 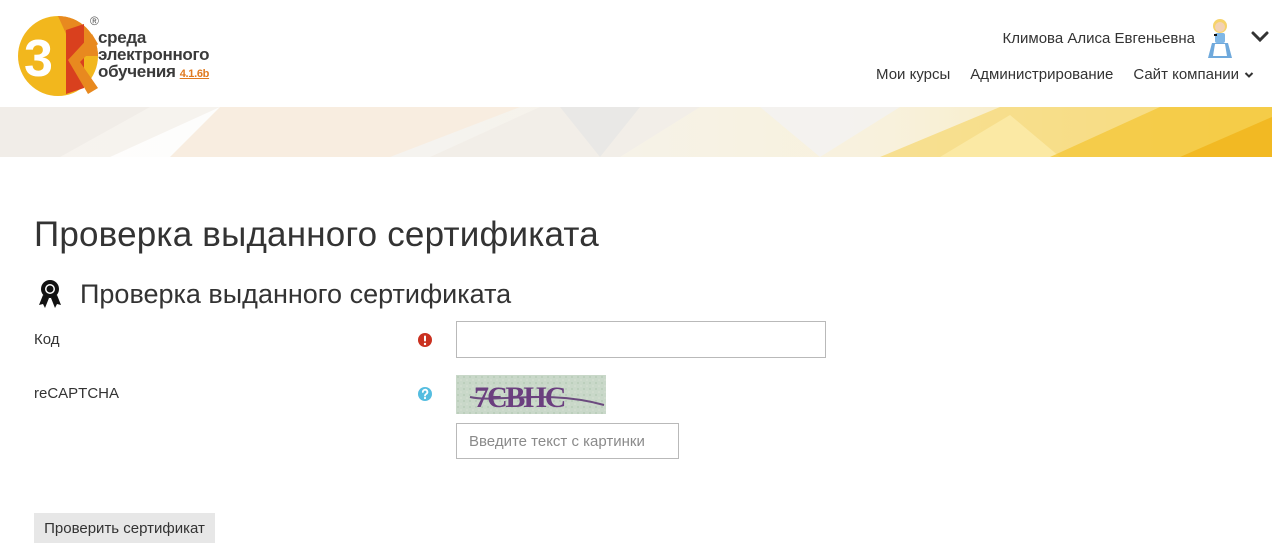 I want to click on section-heading: Проверка выданного сертификата, so click(x=272, y=294).